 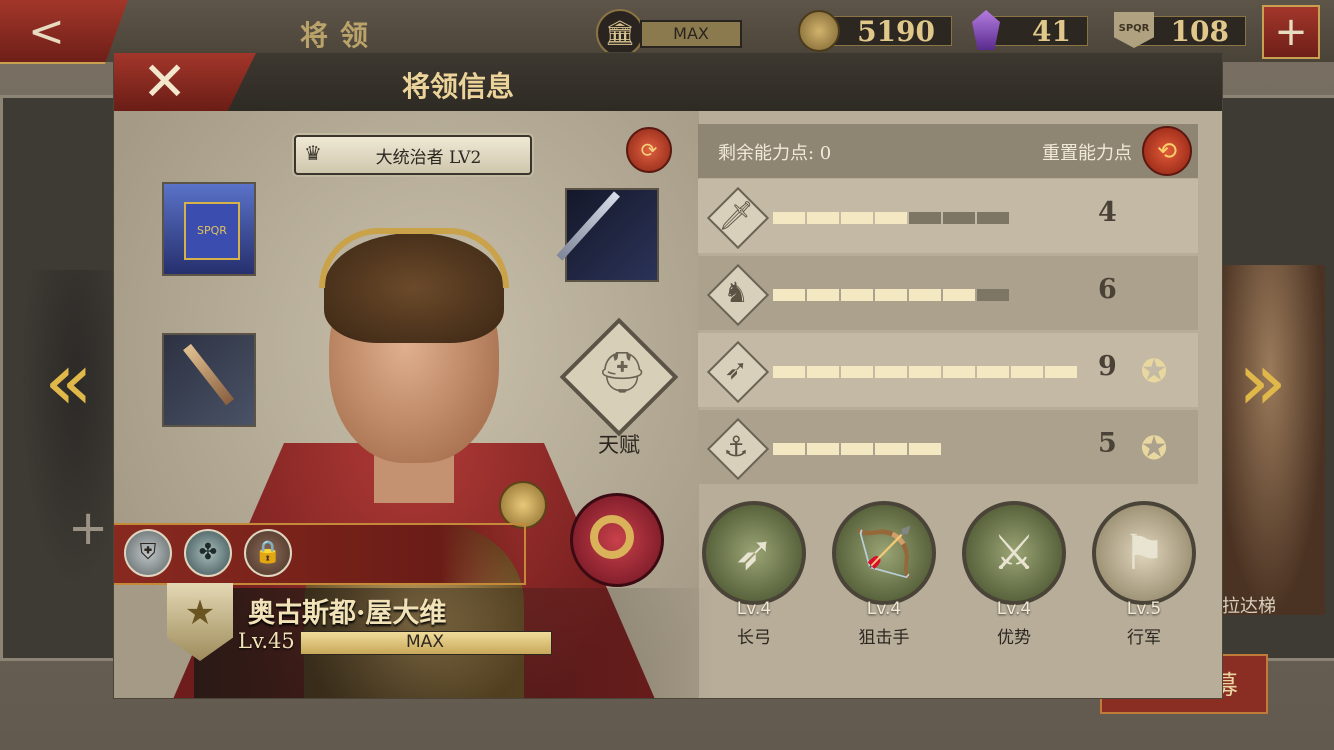 I want to click on archer-icon: 🏹, so click(x=884, y=553).